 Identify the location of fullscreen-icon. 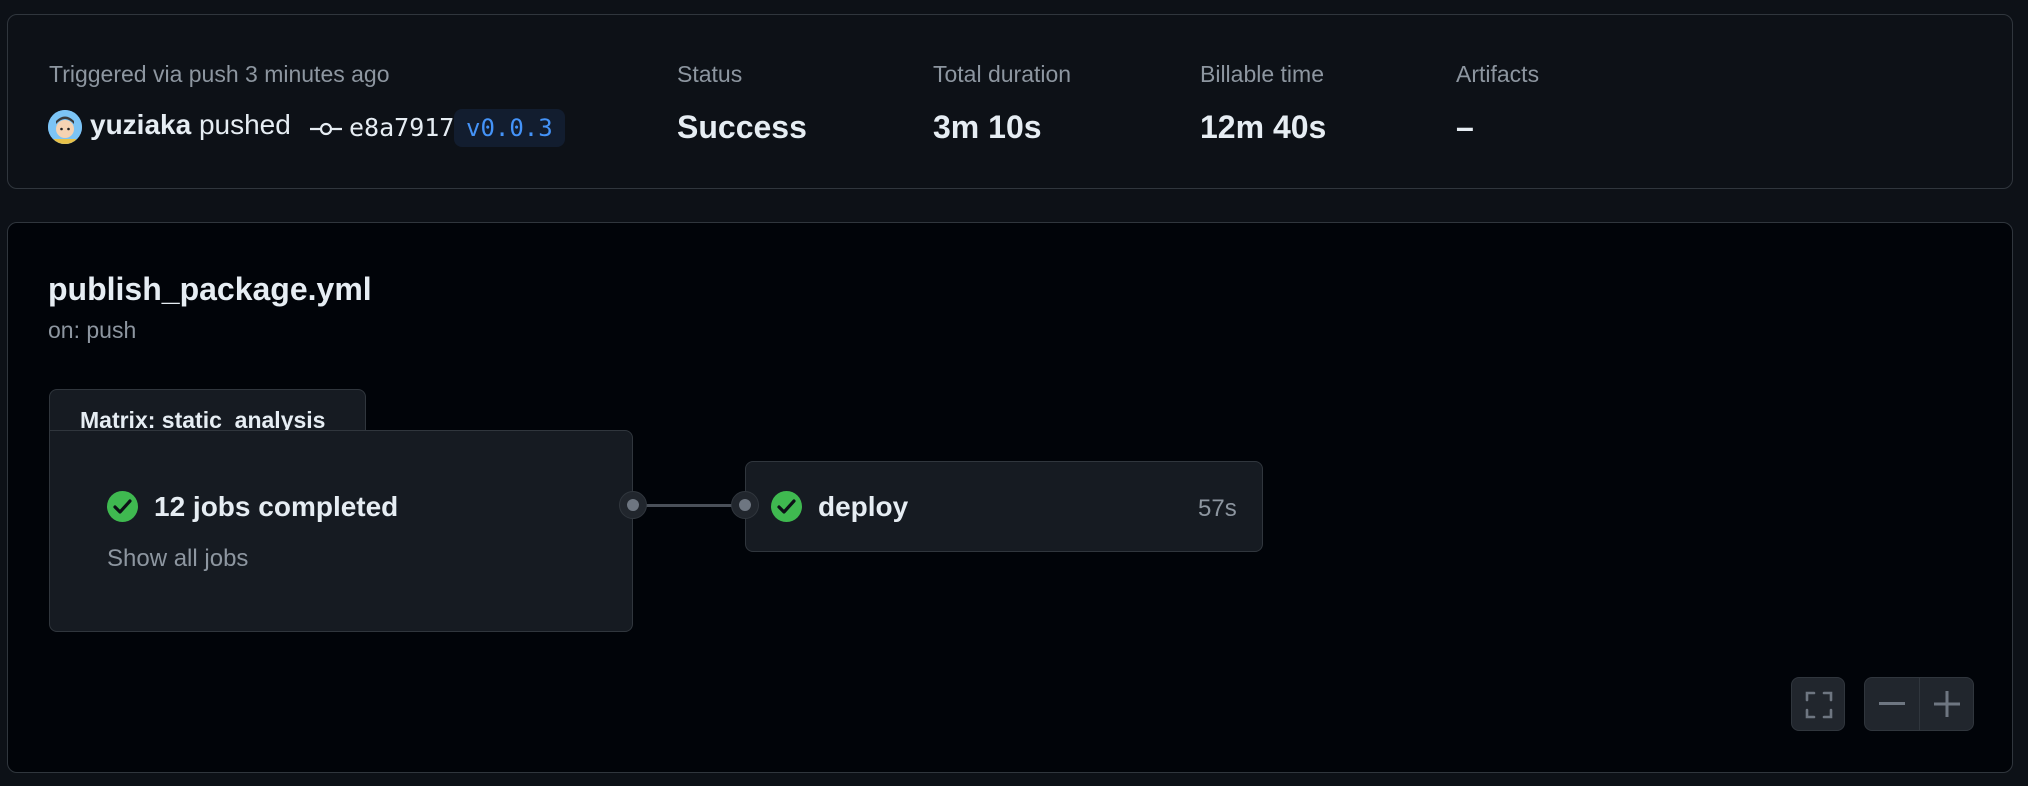
(1819, 705).